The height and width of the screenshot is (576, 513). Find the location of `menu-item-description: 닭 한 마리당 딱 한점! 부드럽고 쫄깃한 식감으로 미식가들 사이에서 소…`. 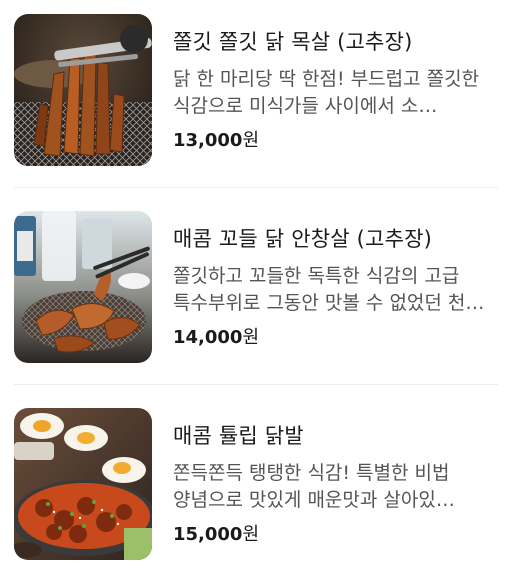

menu-item-description: 닭 한 마리당 딱 한점! 부드럽고 쫄깃한 식감으로 미식가들 사이에서 소… is located at coordinates (326, 92).